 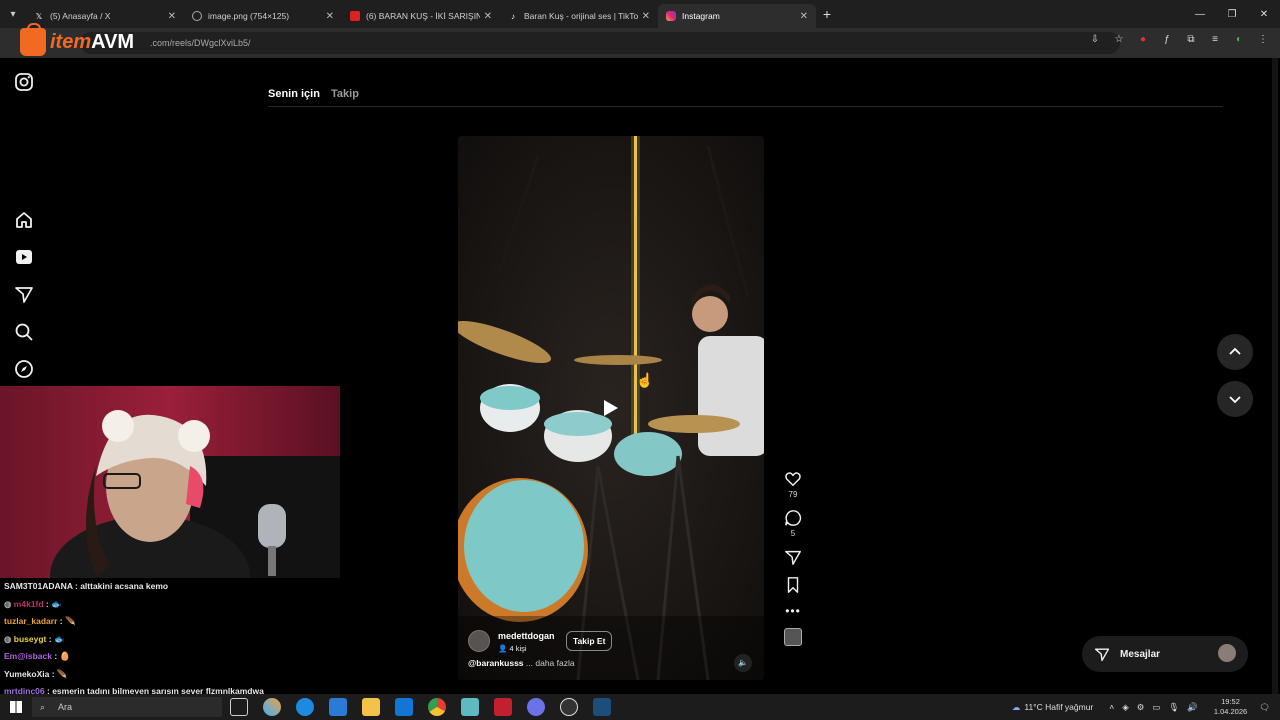 What do you see at coordinates (272, 707) in the screenshot?
I see `copilot-icon` at bounding box center [272, 707].